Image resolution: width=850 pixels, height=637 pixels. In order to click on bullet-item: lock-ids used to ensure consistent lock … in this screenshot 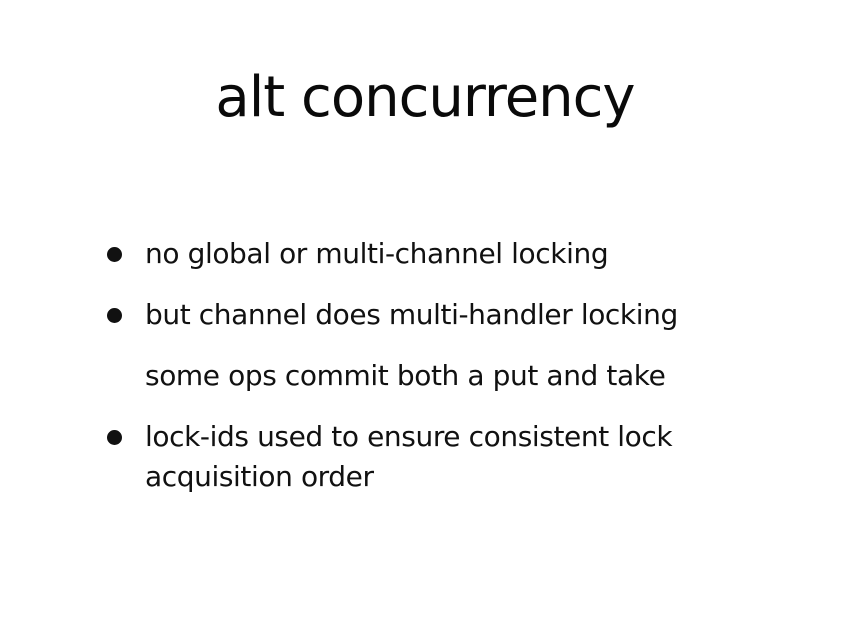, I will do `click(455, 457)`.